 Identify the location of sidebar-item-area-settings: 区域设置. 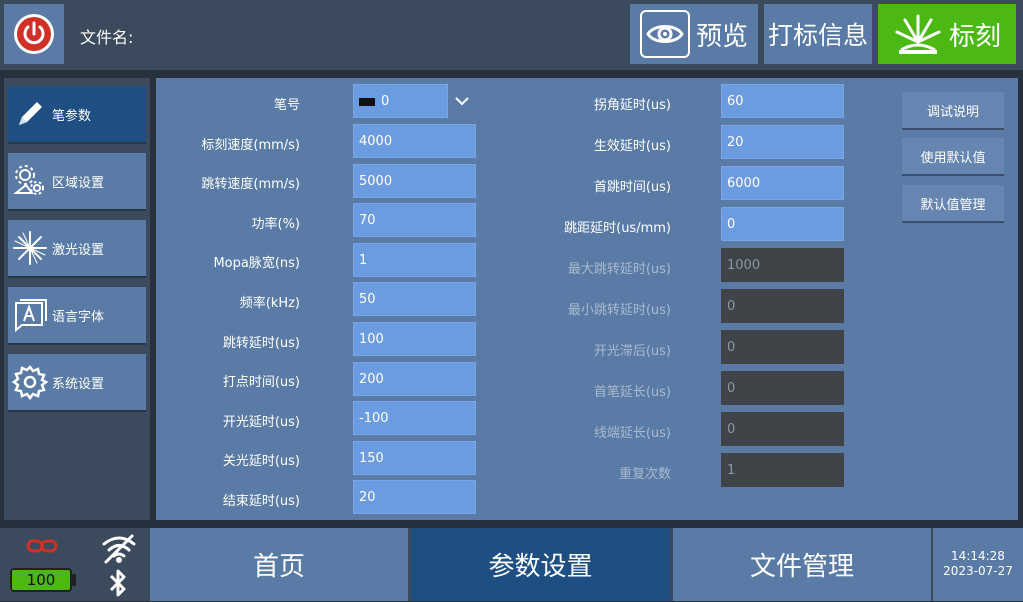
(77, 182).